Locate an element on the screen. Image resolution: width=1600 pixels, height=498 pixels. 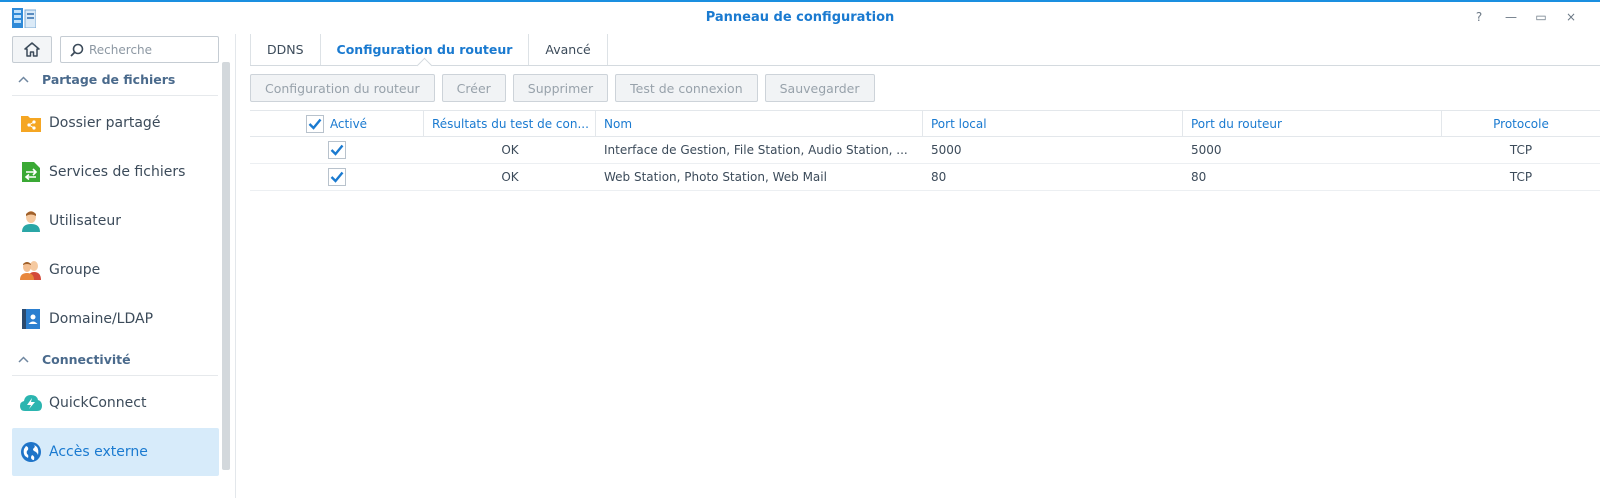
minimize-button: — is located at coordinates (1511, 17).